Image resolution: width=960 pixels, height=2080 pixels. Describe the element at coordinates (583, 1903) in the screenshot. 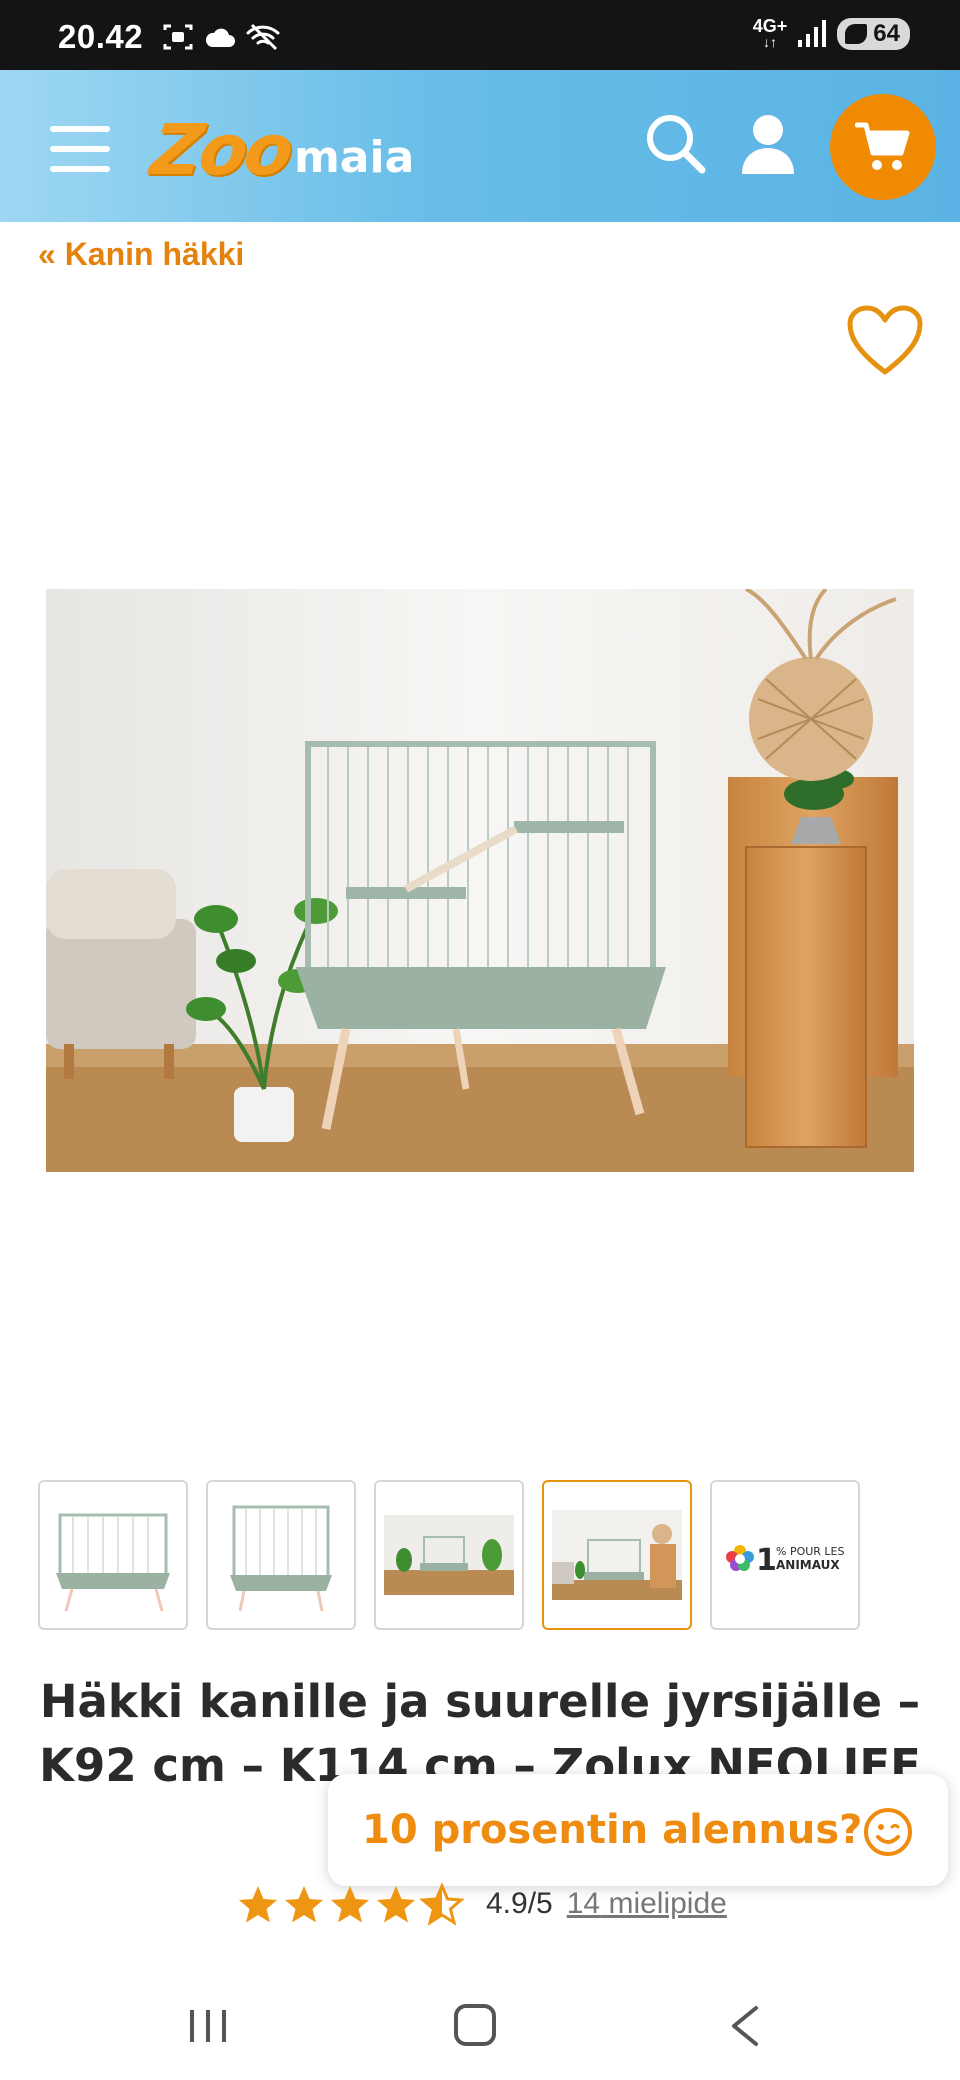

I see `reviews-count: 14` at that location.